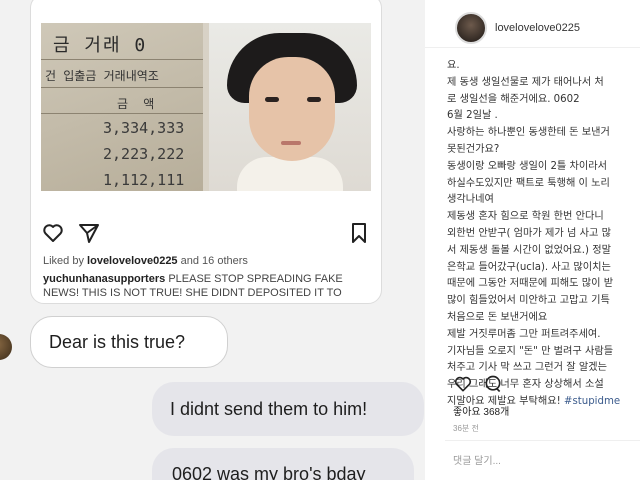 The width and height of the screenshot is (640, 480). I want to click on caption-line: 제발 거짓루머좀 그만 퍼트려주세여., so click(524, 334).